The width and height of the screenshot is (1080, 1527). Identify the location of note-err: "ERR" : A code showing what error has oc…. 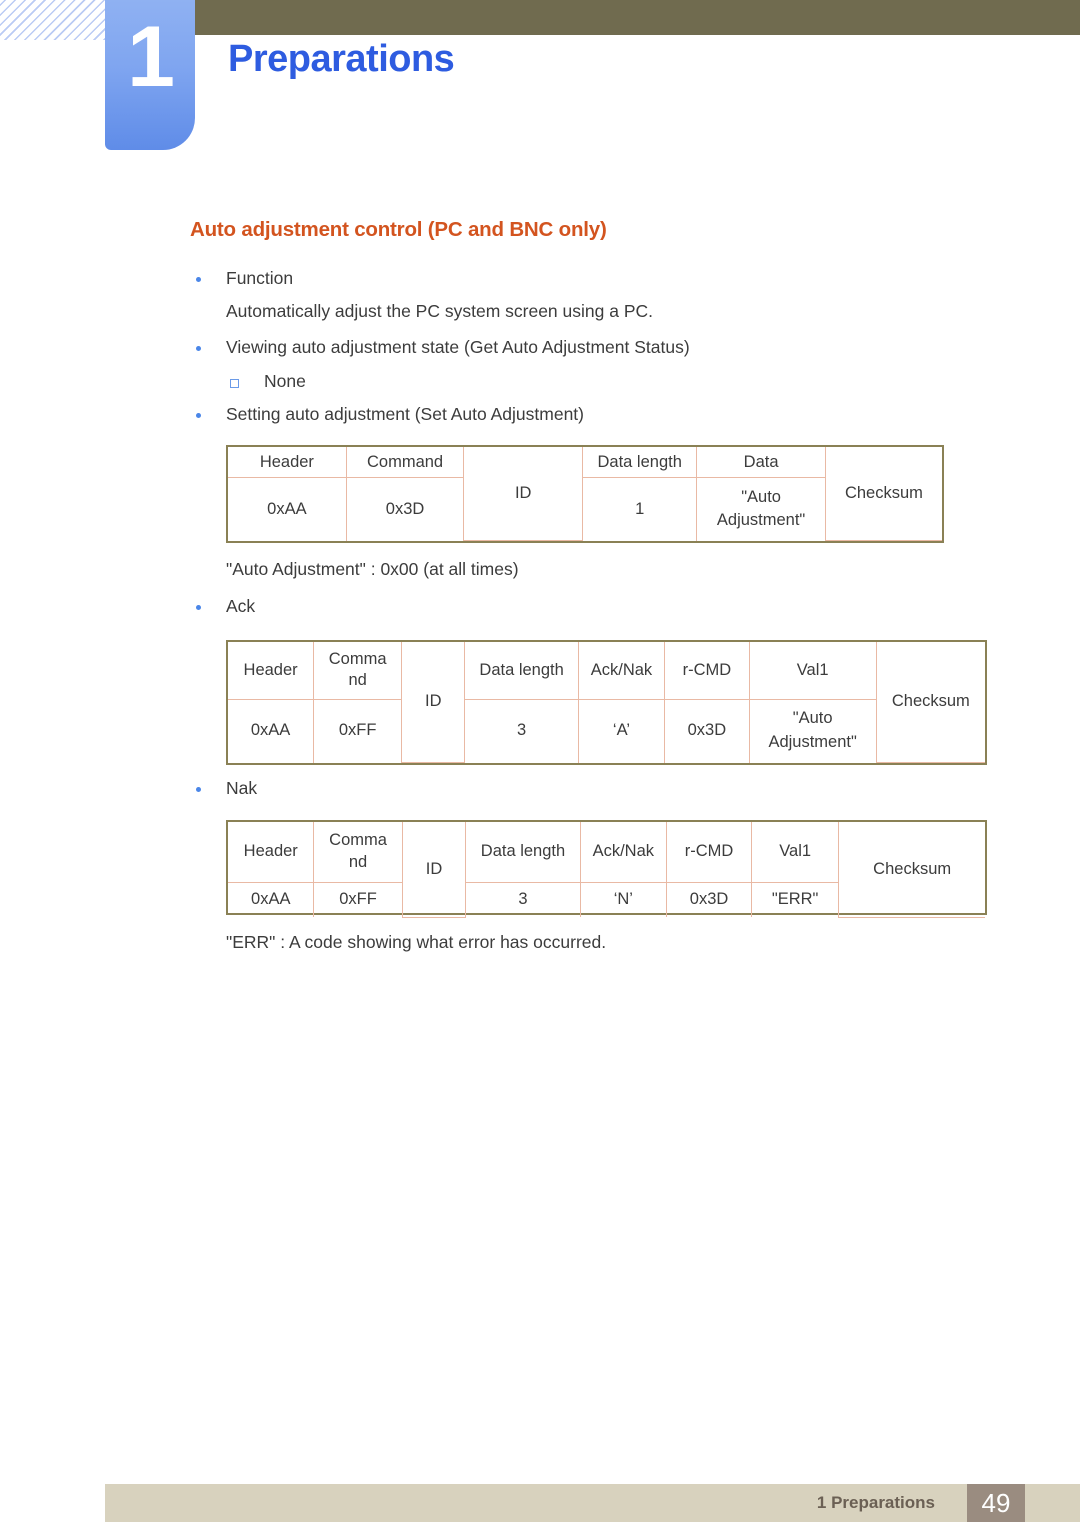
(416, 943).